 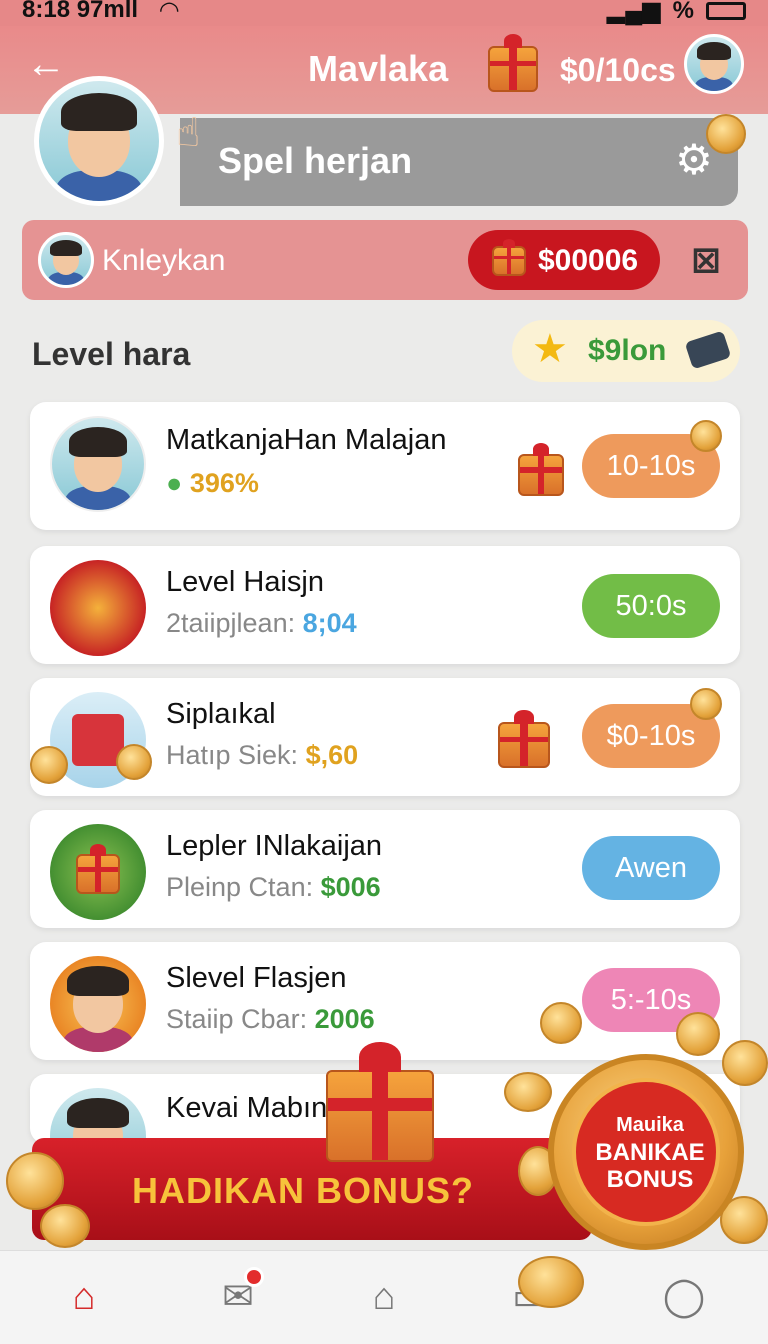 I want to click on row-value: 396%, so click(x=224, y=483).